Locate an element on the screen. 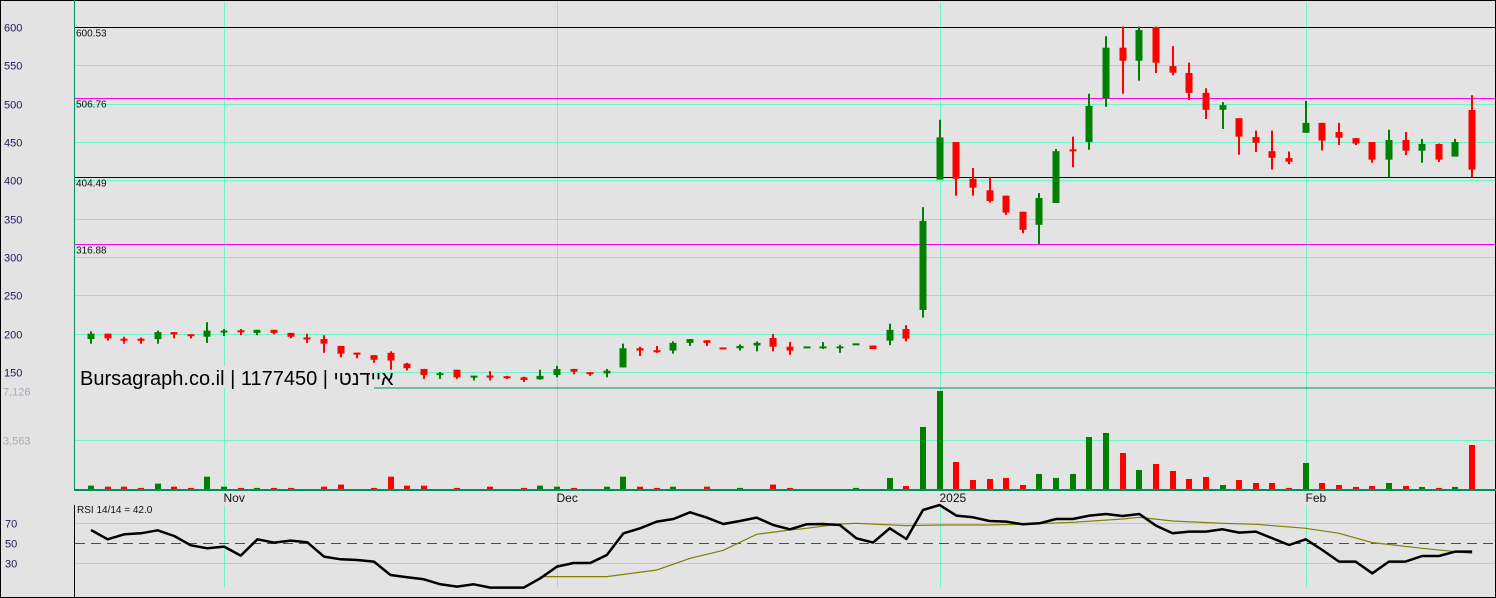  chart-title: Bursagraph.co.il | 1177450 | איידנטי is located at coordinates (237, 379).